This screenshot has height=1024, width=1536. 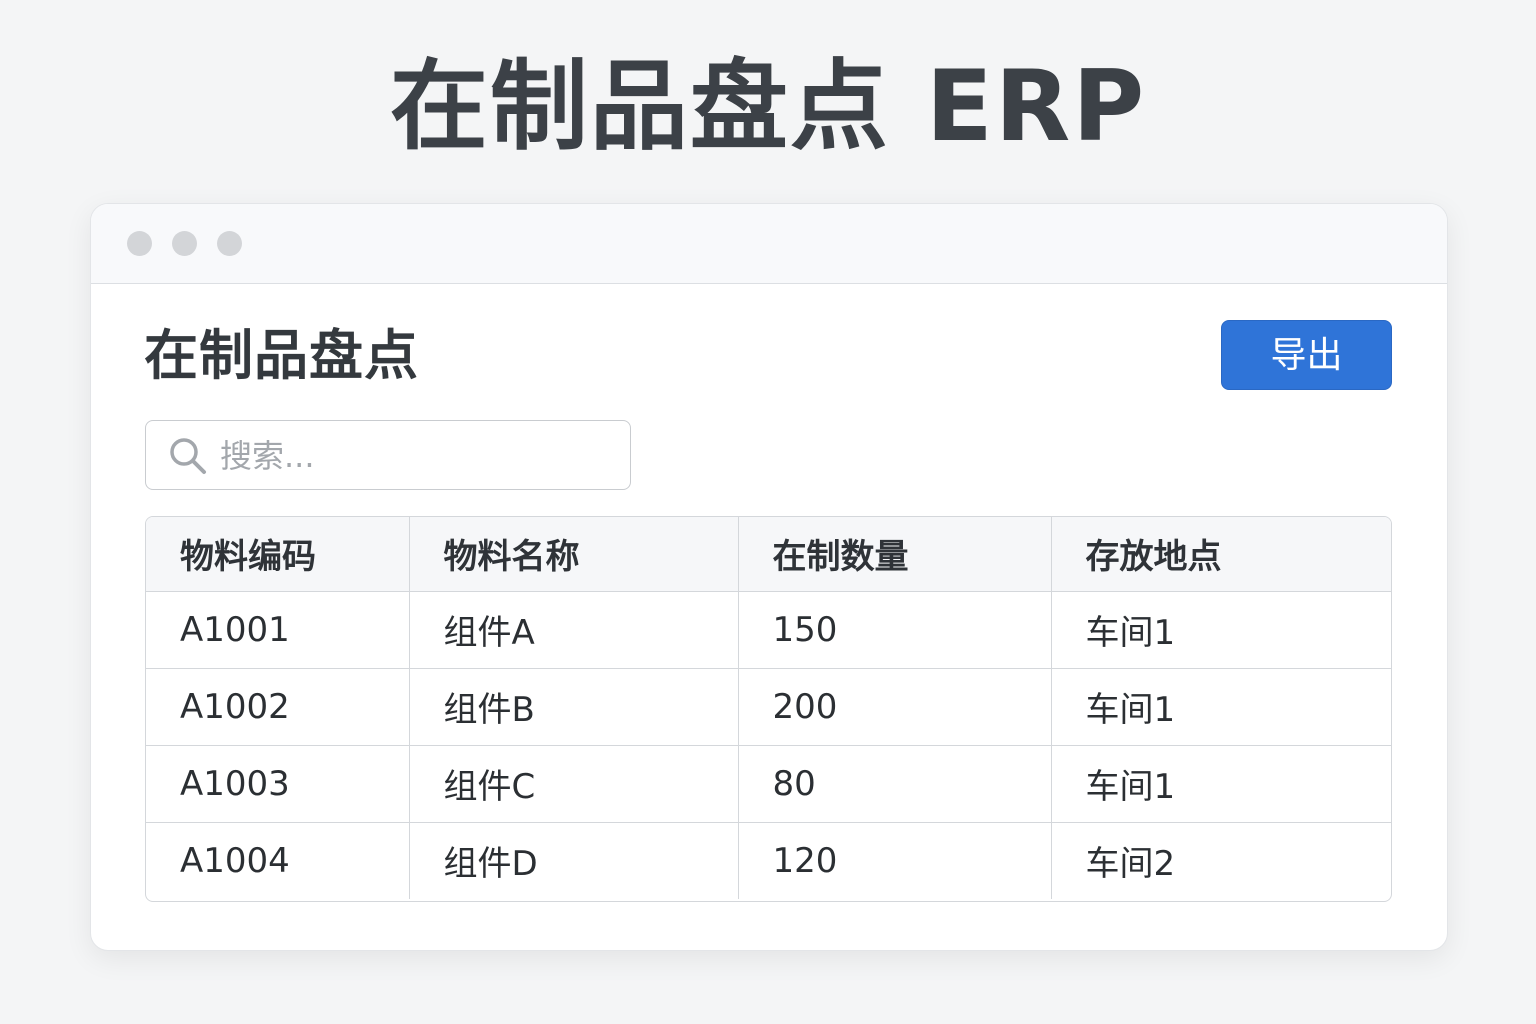 What do you see at coordinates (415, 456) in the screenshot?
I see `search-input` at bounding box center [415, 456].